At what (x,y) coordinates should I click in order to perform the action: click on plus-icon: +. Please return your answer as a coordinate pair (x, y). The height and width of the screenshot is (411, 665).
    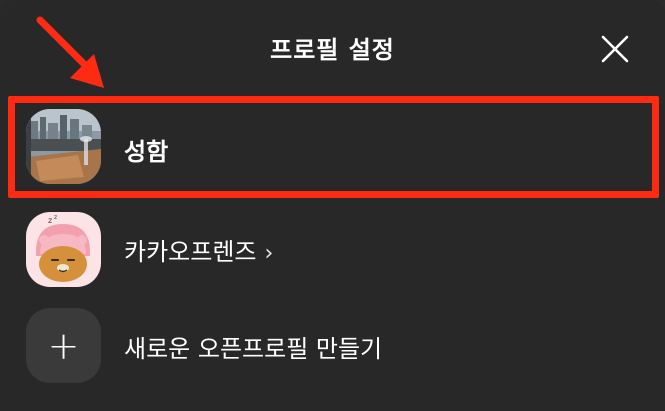
    Looking at the image, I should click on (63, 345).